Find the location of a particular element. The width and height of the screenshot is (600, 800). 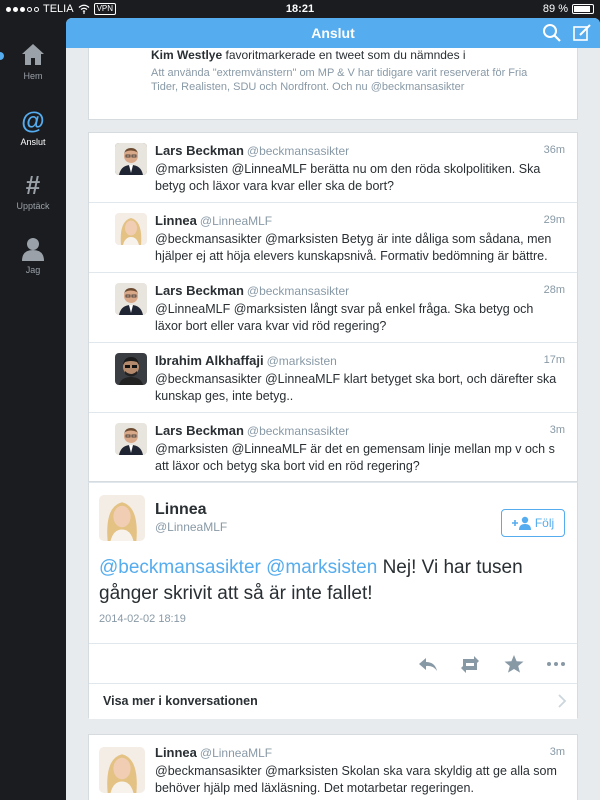

home-icon is located at coordinates (33, 54).